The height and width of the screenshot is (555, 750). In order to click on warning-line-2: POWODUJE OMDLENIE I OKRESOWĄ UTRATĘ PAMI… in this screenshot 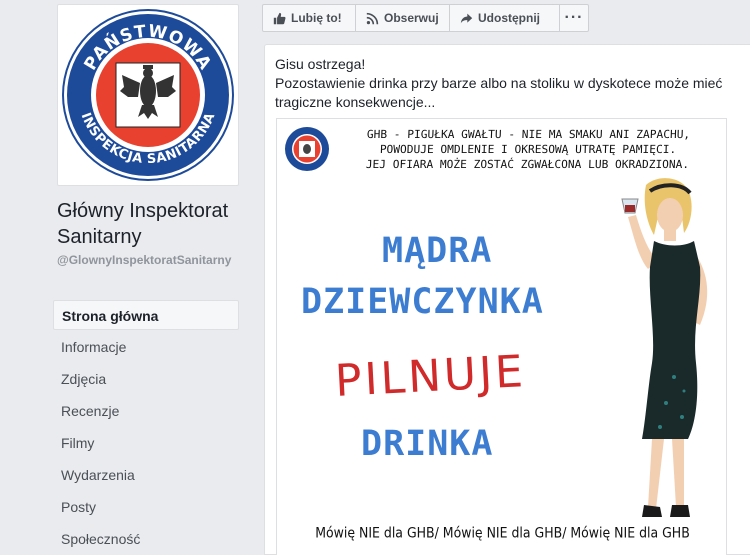, I will do `click(528, 149)`.